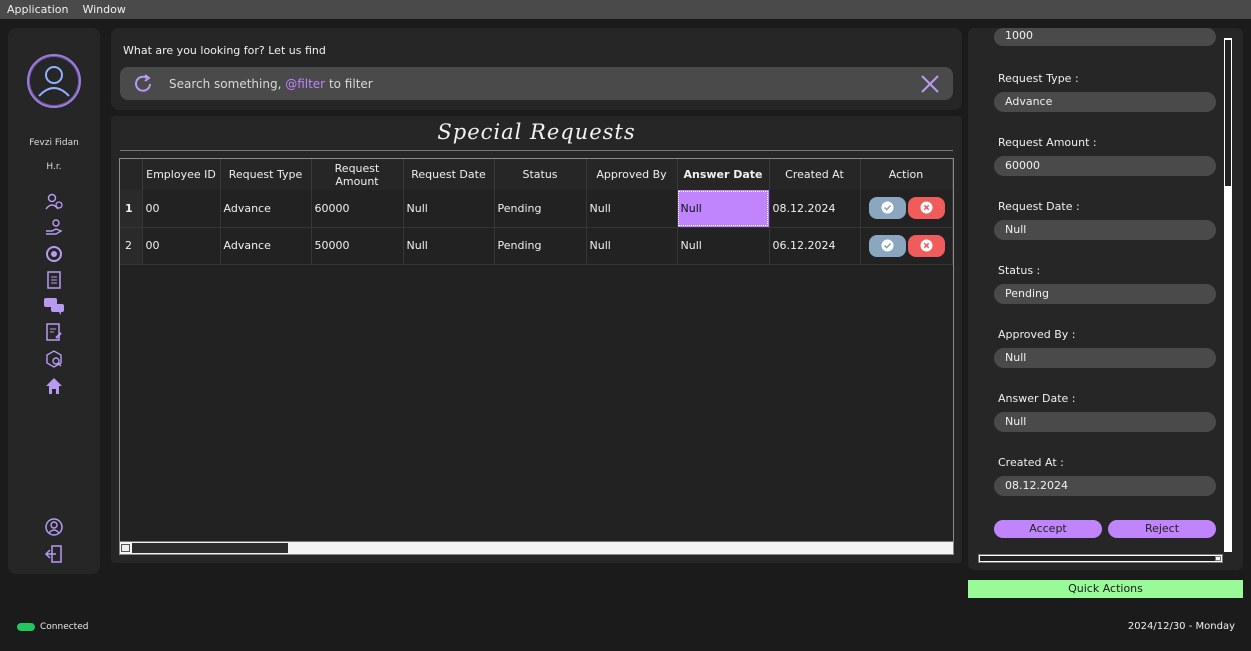 Image resolution: width=1251 pixels, height=651 pixels. Describe the element at coordinates (54, 143) in the screenshot. I see `user-name: Fevzi Fidan` at that location.